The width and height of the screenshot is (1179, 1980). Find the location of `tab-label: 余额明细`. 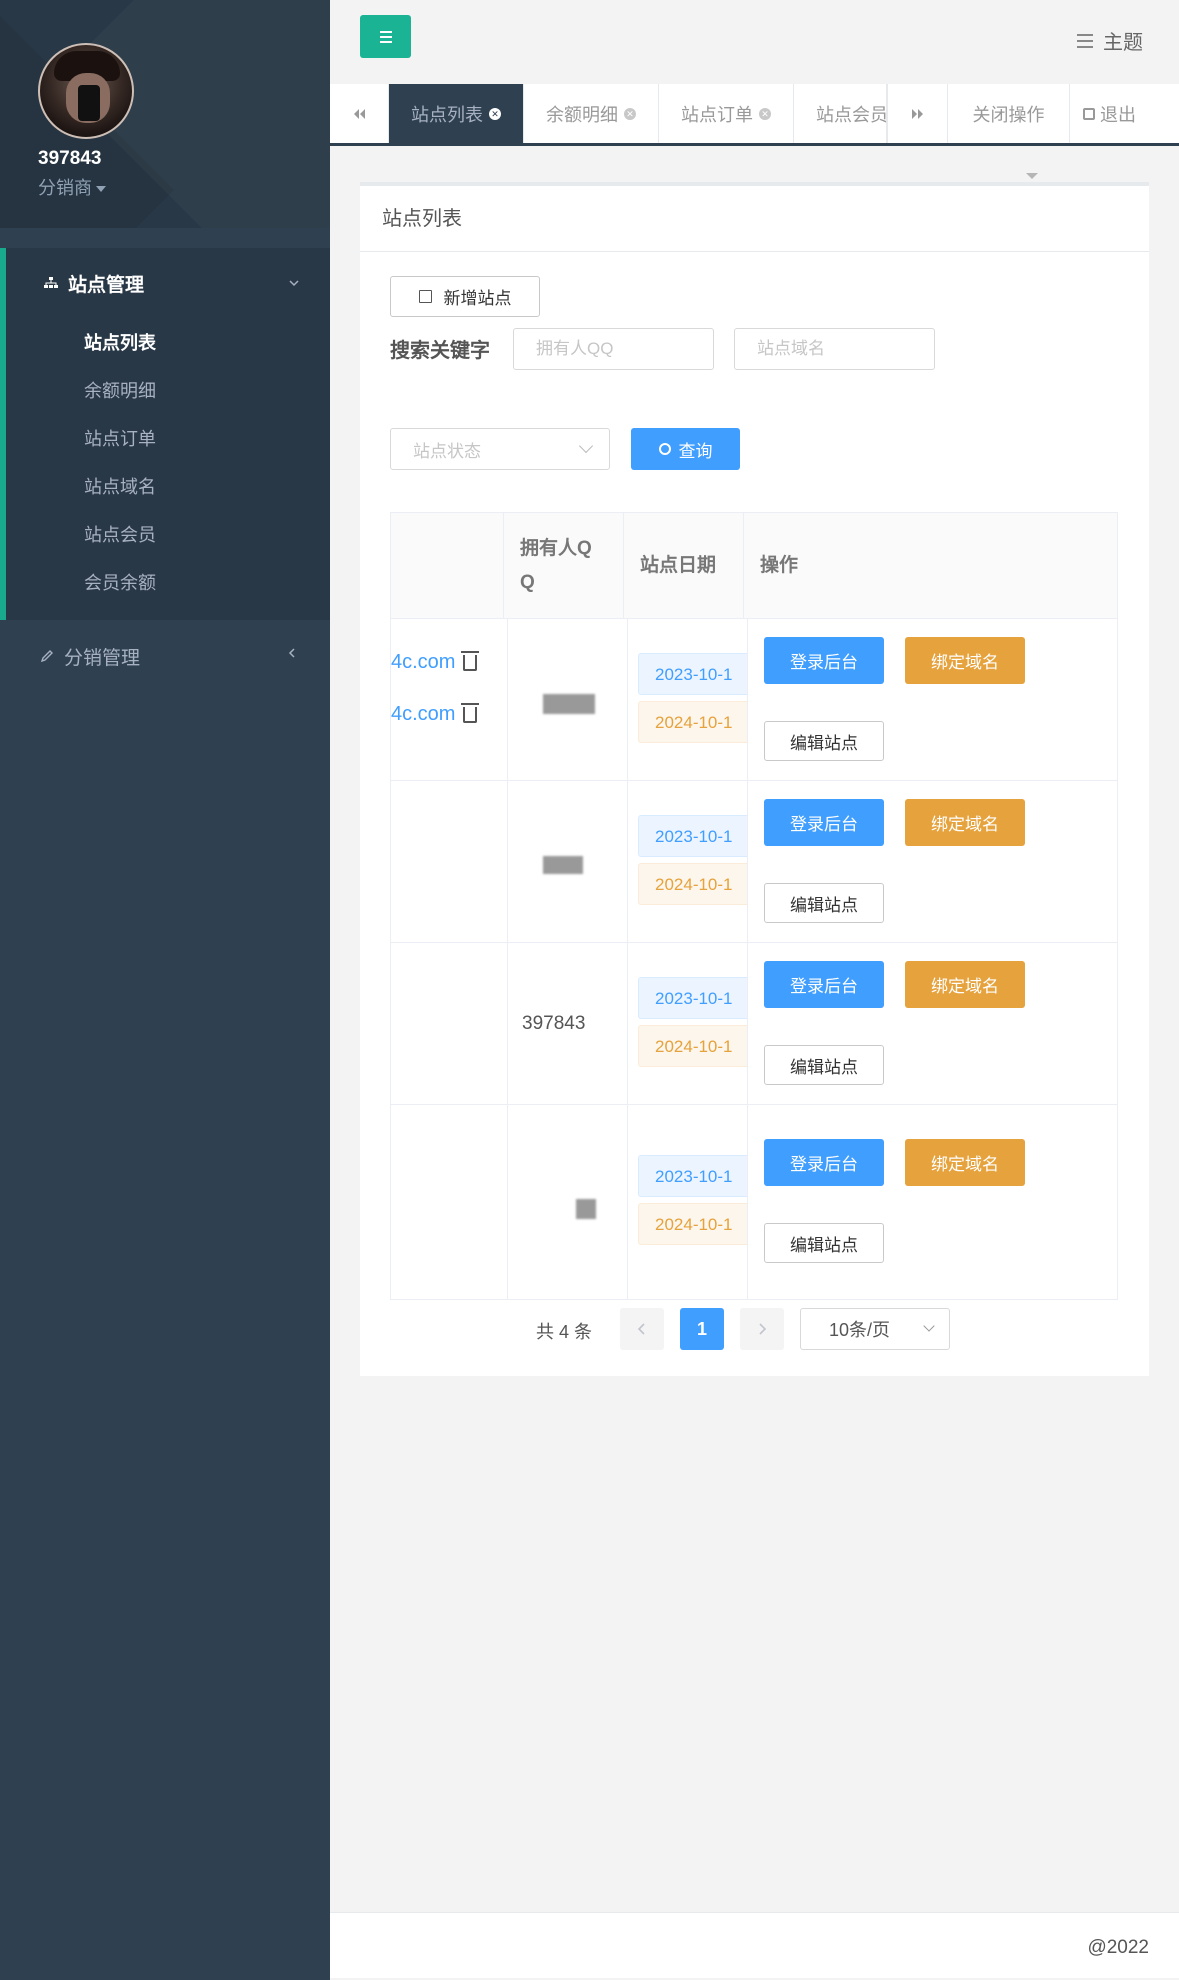

tab-label: 余额明细 is located at coordinates (582, 114).